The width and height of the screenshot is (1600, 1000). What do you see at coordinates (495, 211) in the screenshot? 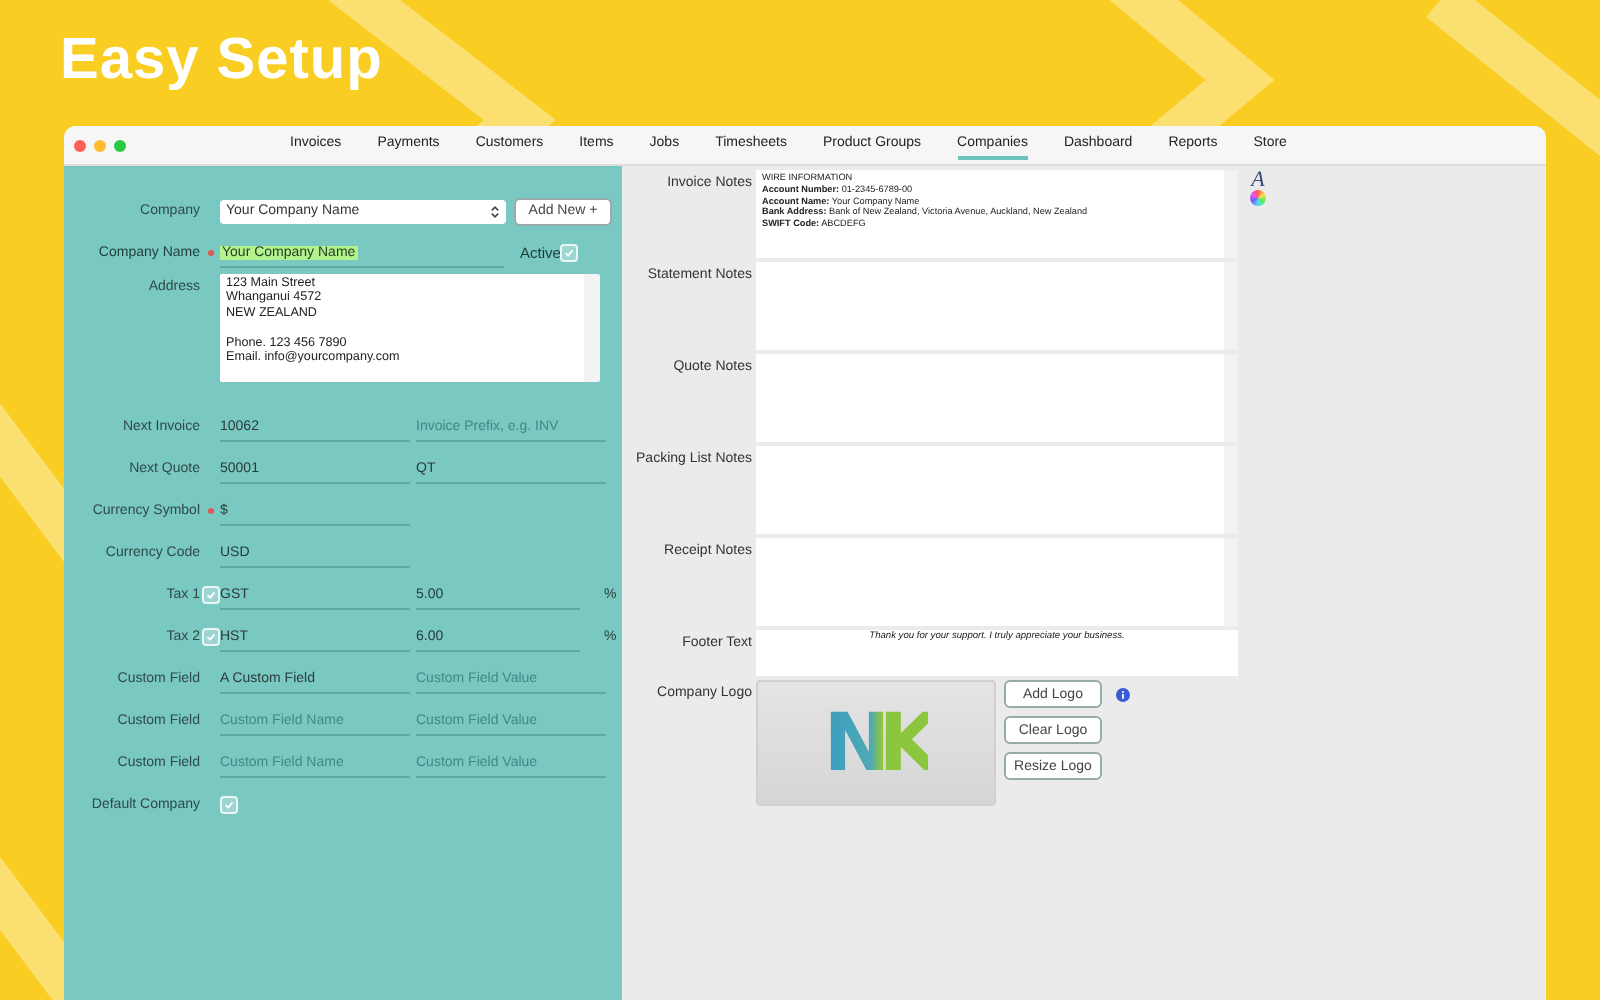
I see `updown-icon` at bounding box center [495, 211].